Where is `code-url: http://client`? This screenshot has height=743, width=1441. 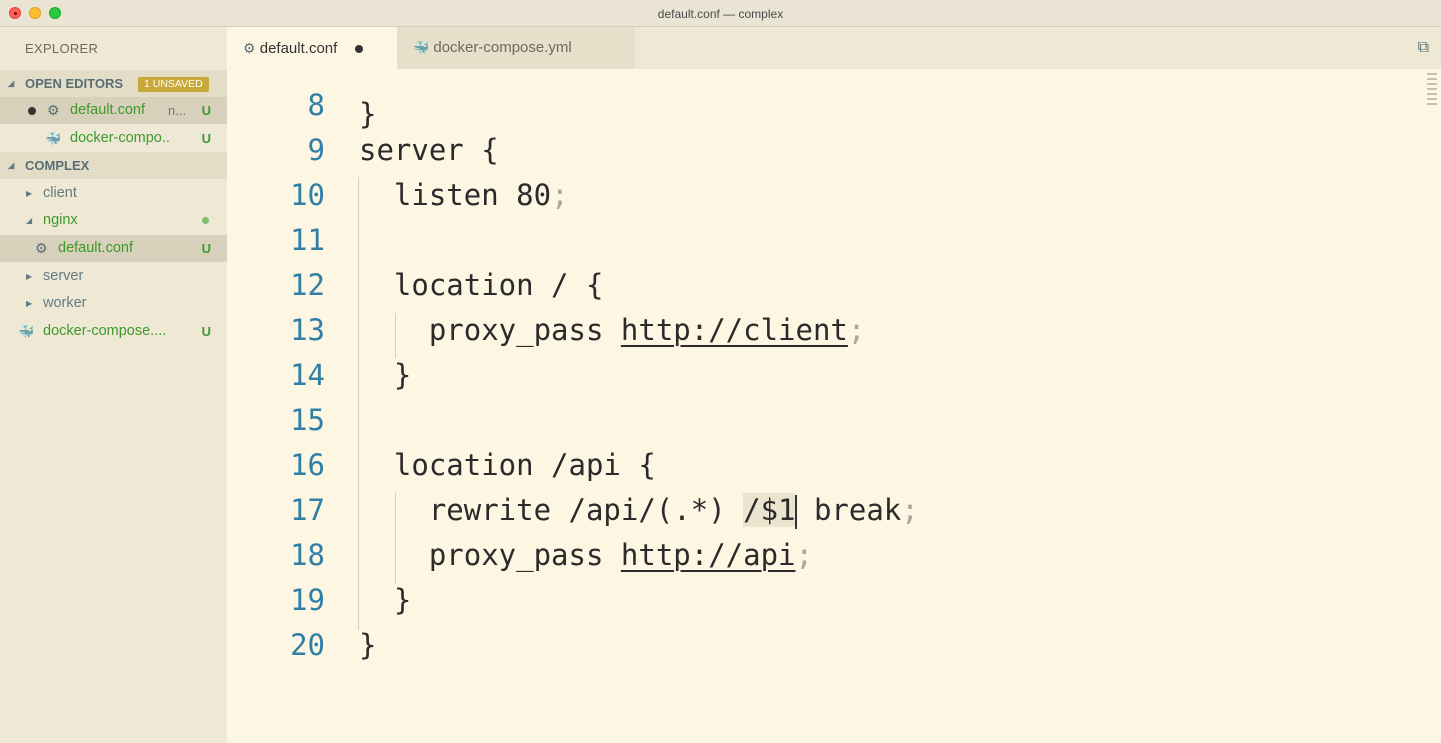 code-url: http://client is located at coordinates (734, 330).